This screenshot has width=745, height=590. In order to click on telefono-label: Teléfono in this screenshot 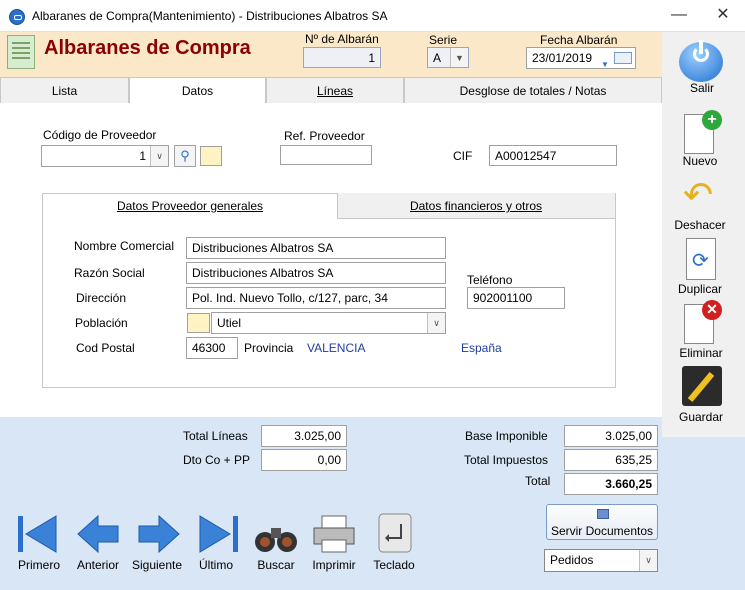, I will do `click(490, 280)`.